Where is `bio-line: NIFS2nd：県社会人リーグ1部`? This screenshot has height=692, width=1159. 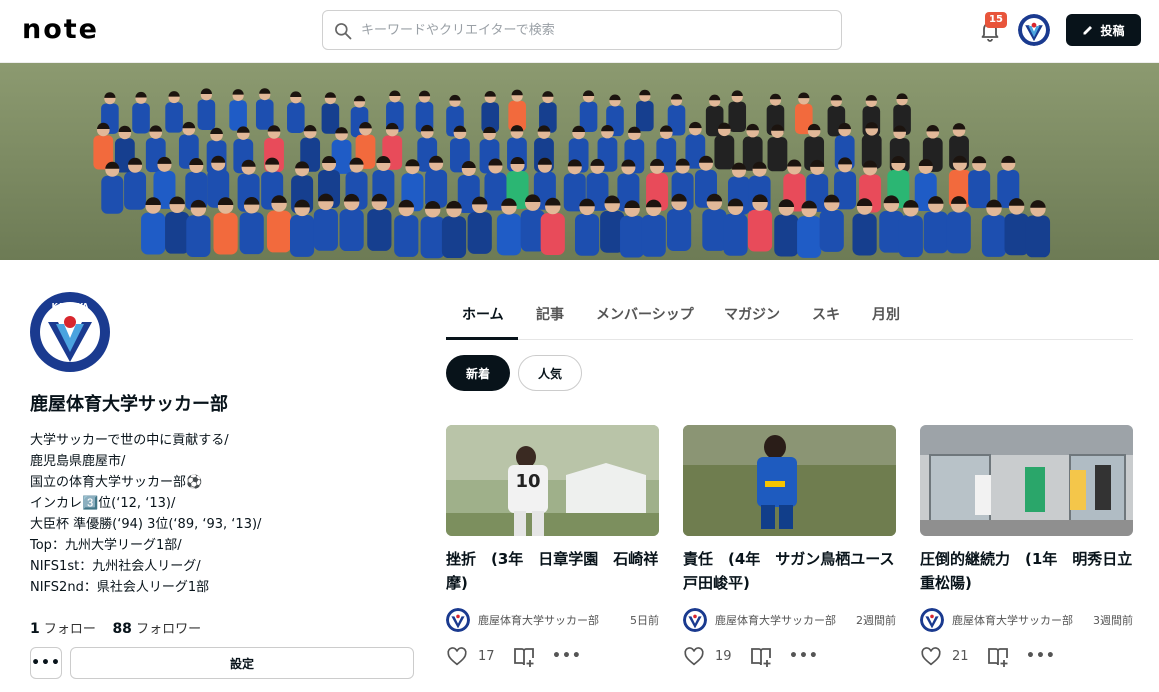
bio-line: NIFS2nd：県社会人リーグ1部 is located at coordinates (120, 587).